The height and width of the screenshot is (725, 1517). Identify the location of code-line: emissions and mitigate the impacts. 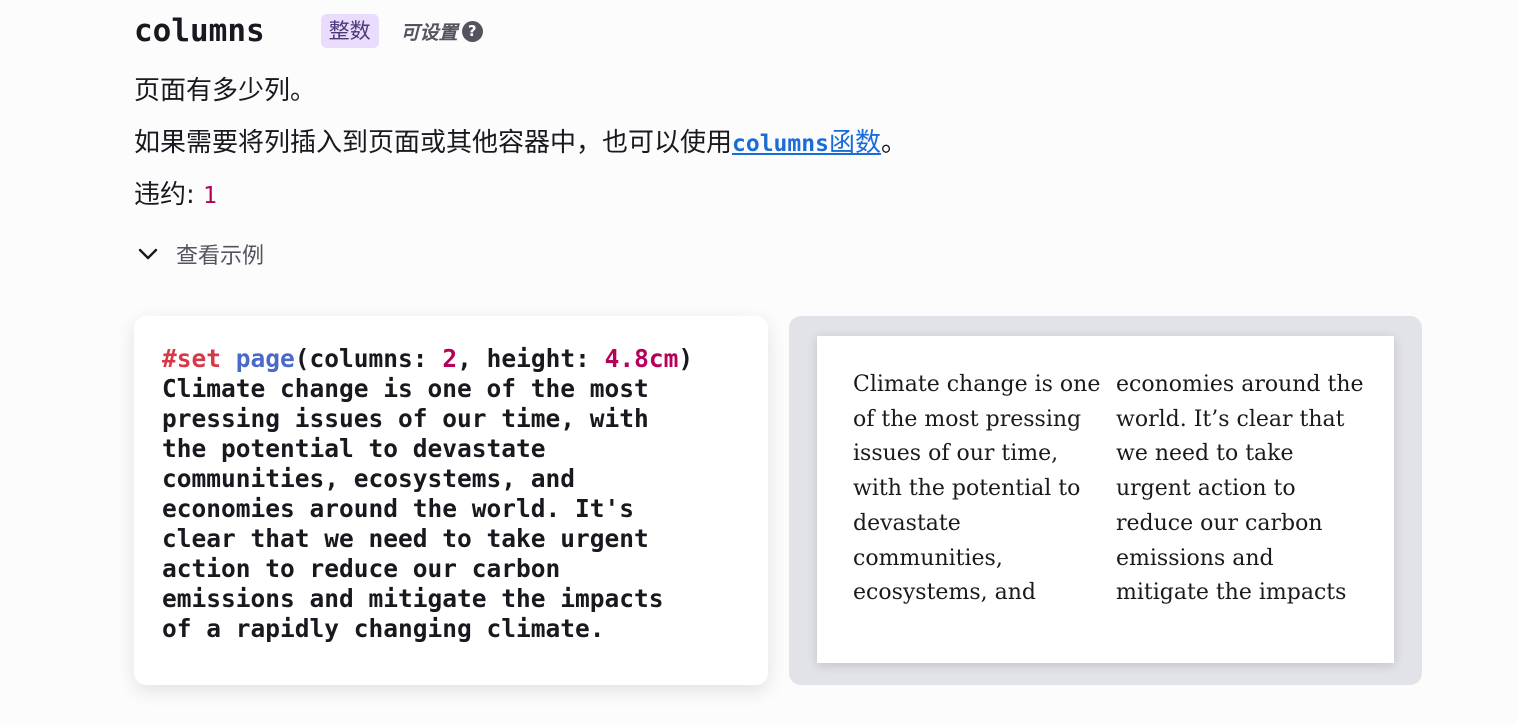
(413, 598).